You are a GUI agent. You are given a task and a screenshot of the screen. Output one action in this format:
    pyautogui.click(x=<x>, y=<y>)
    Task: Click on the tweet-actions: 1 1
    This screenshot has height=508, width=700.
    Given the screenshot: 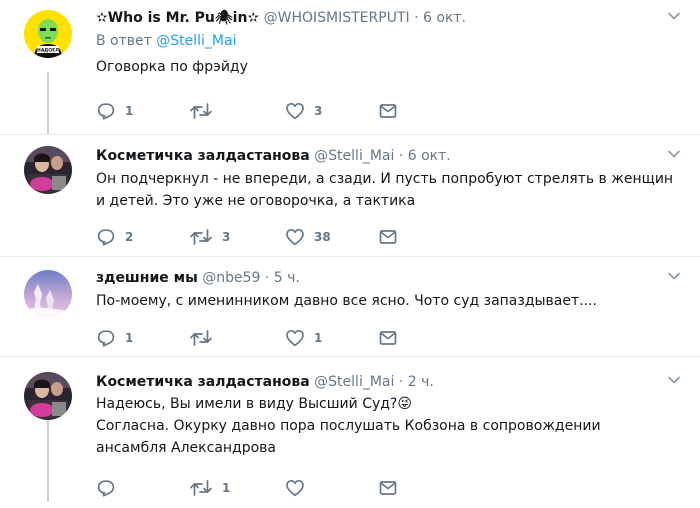 What is the action you would take?
    pyautogui.click(x=296, y=338)
    